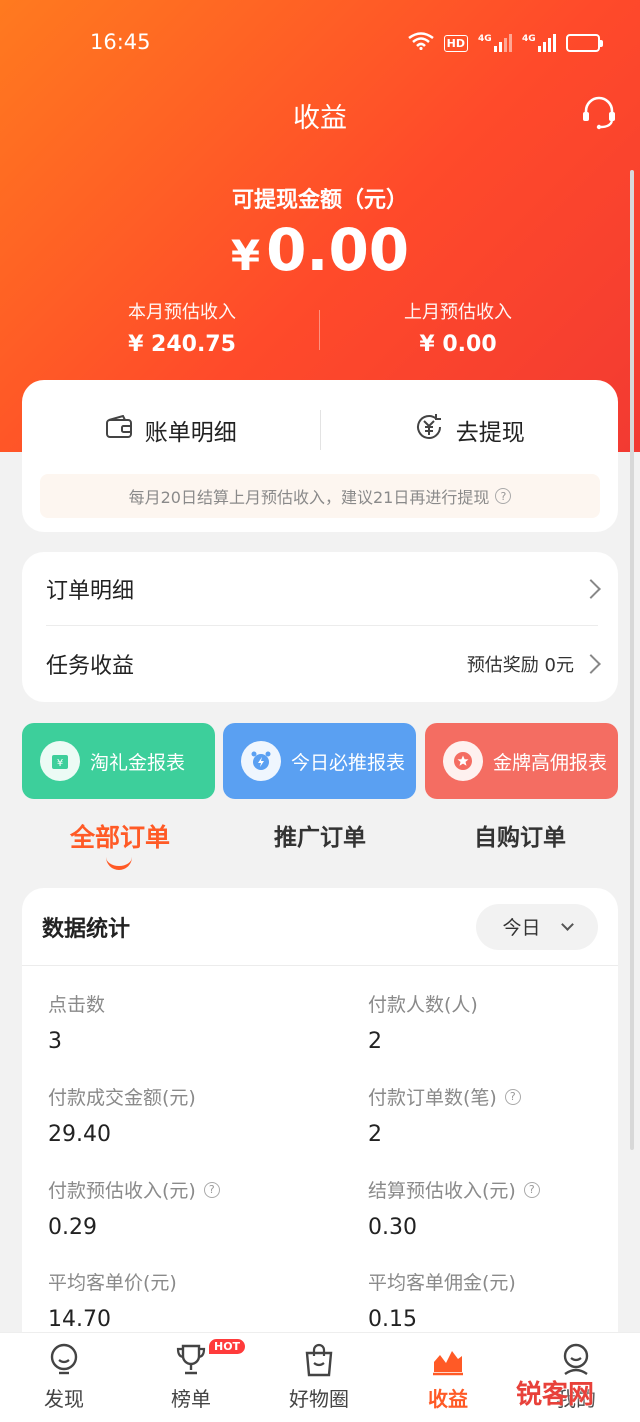  I want to click on this-month-label: 本月预估收入, so click(182, 312).